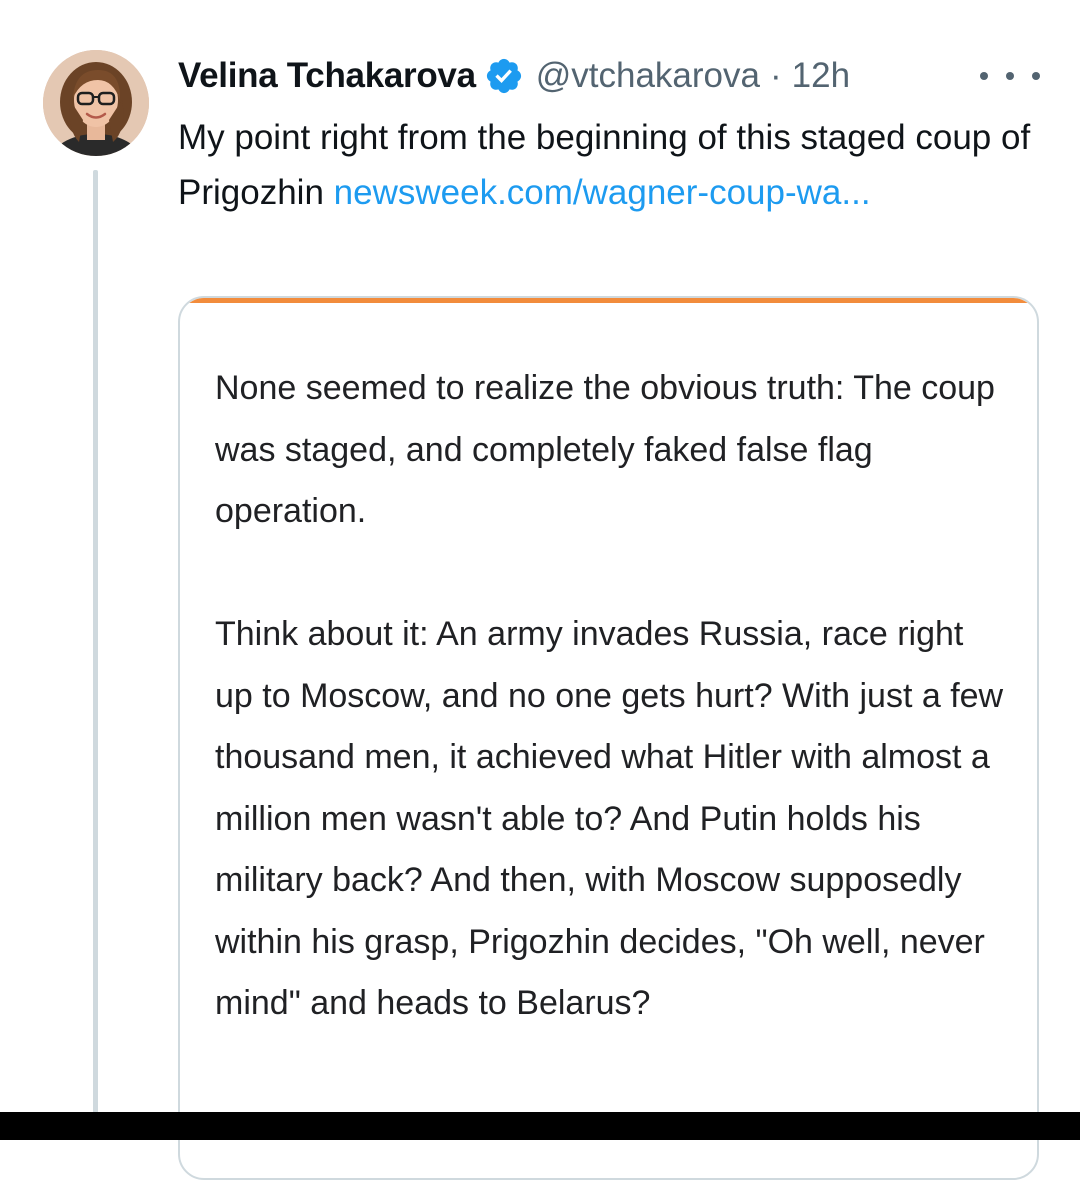  I want to click on author-display-name: Velina Tchakarova, so click(327, 76).